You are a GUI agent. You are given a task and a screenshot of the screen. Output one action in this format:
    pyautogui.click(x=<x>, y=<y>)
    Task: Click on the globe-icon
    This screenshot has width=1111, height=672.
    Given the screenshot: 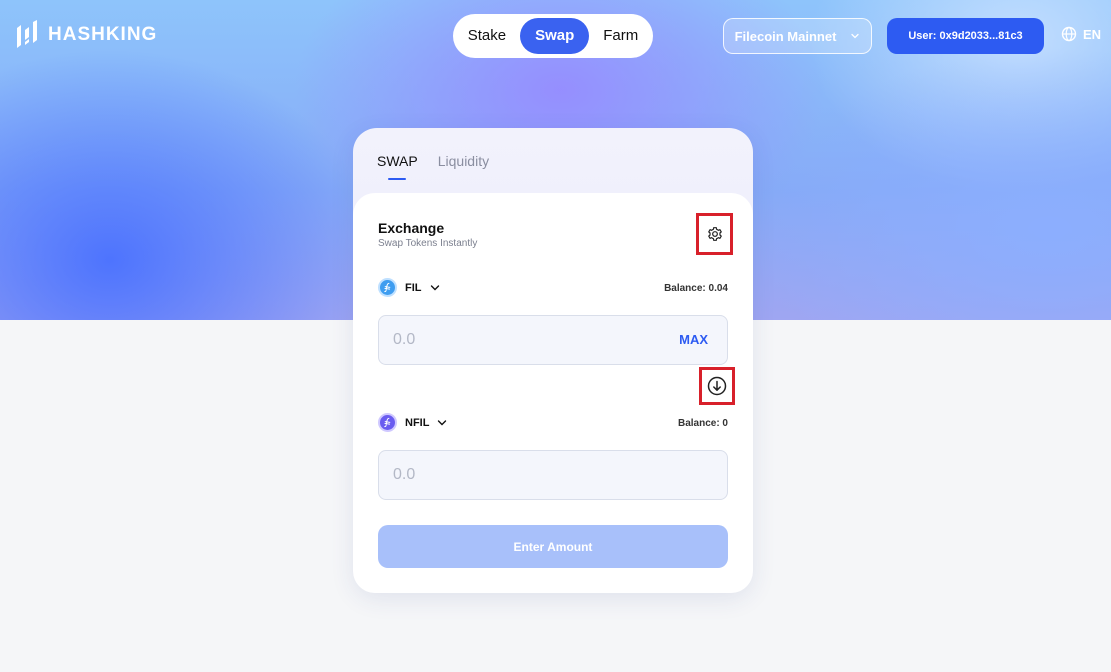 What is the action you would take?
    pyautogui.click(x=1069, y=34)
    